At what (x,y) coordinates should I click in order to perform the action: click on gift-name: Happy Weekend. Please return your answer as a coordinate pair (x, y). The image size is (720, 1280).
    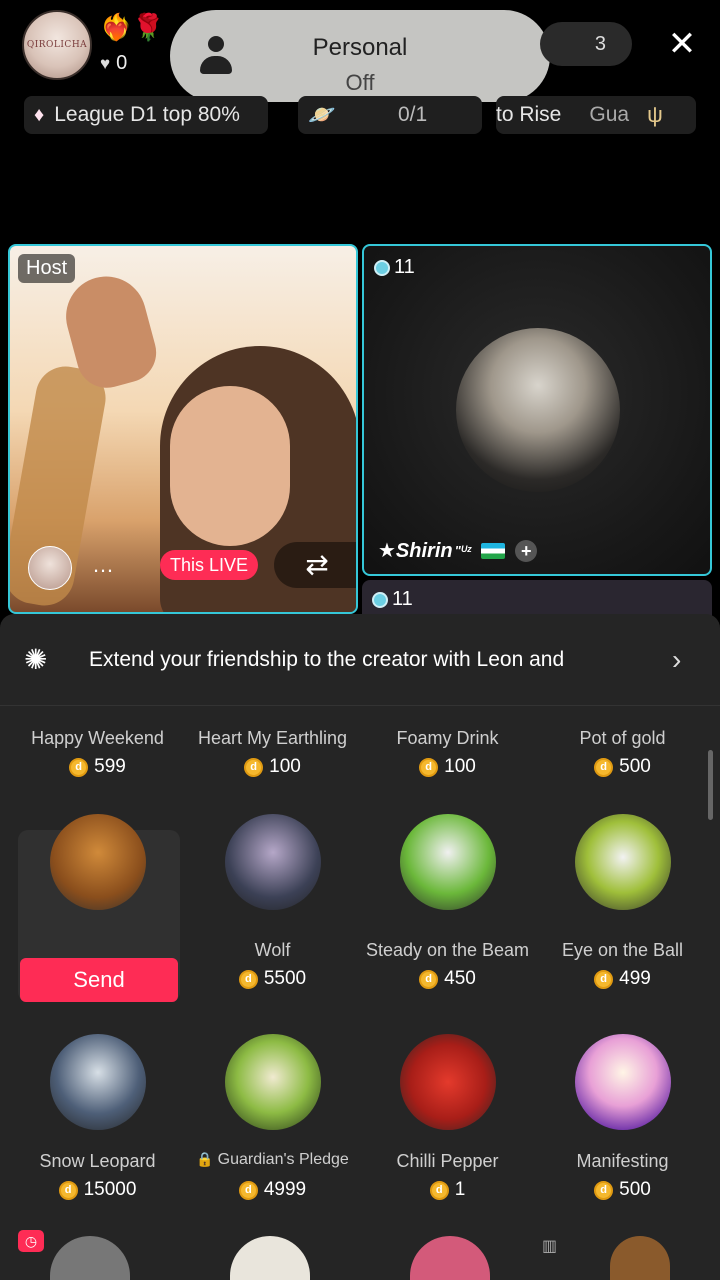
    Looking at the image, I should click on (97, 738).